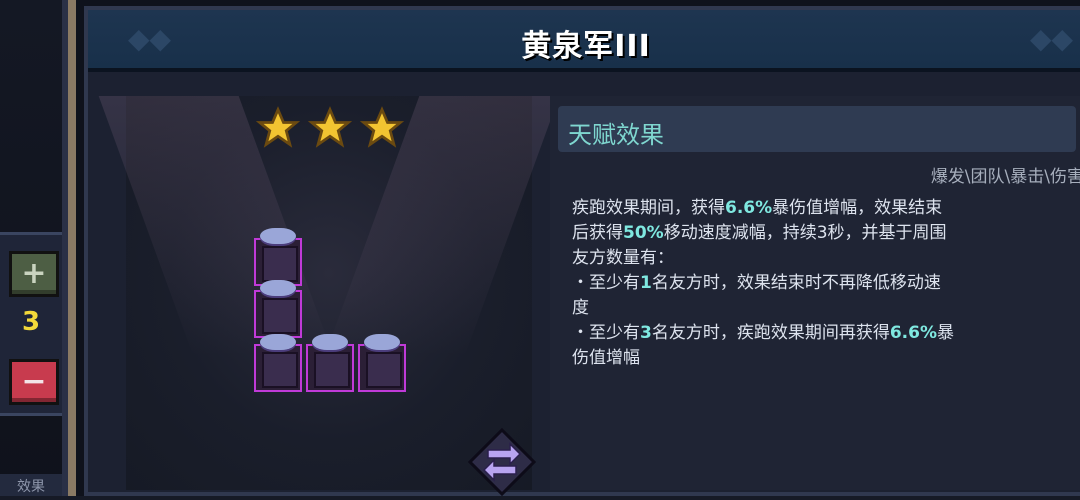 This screenshot has width=1080, height=500. I want to click on talent-title: 天赋效果, so click(616, 135).